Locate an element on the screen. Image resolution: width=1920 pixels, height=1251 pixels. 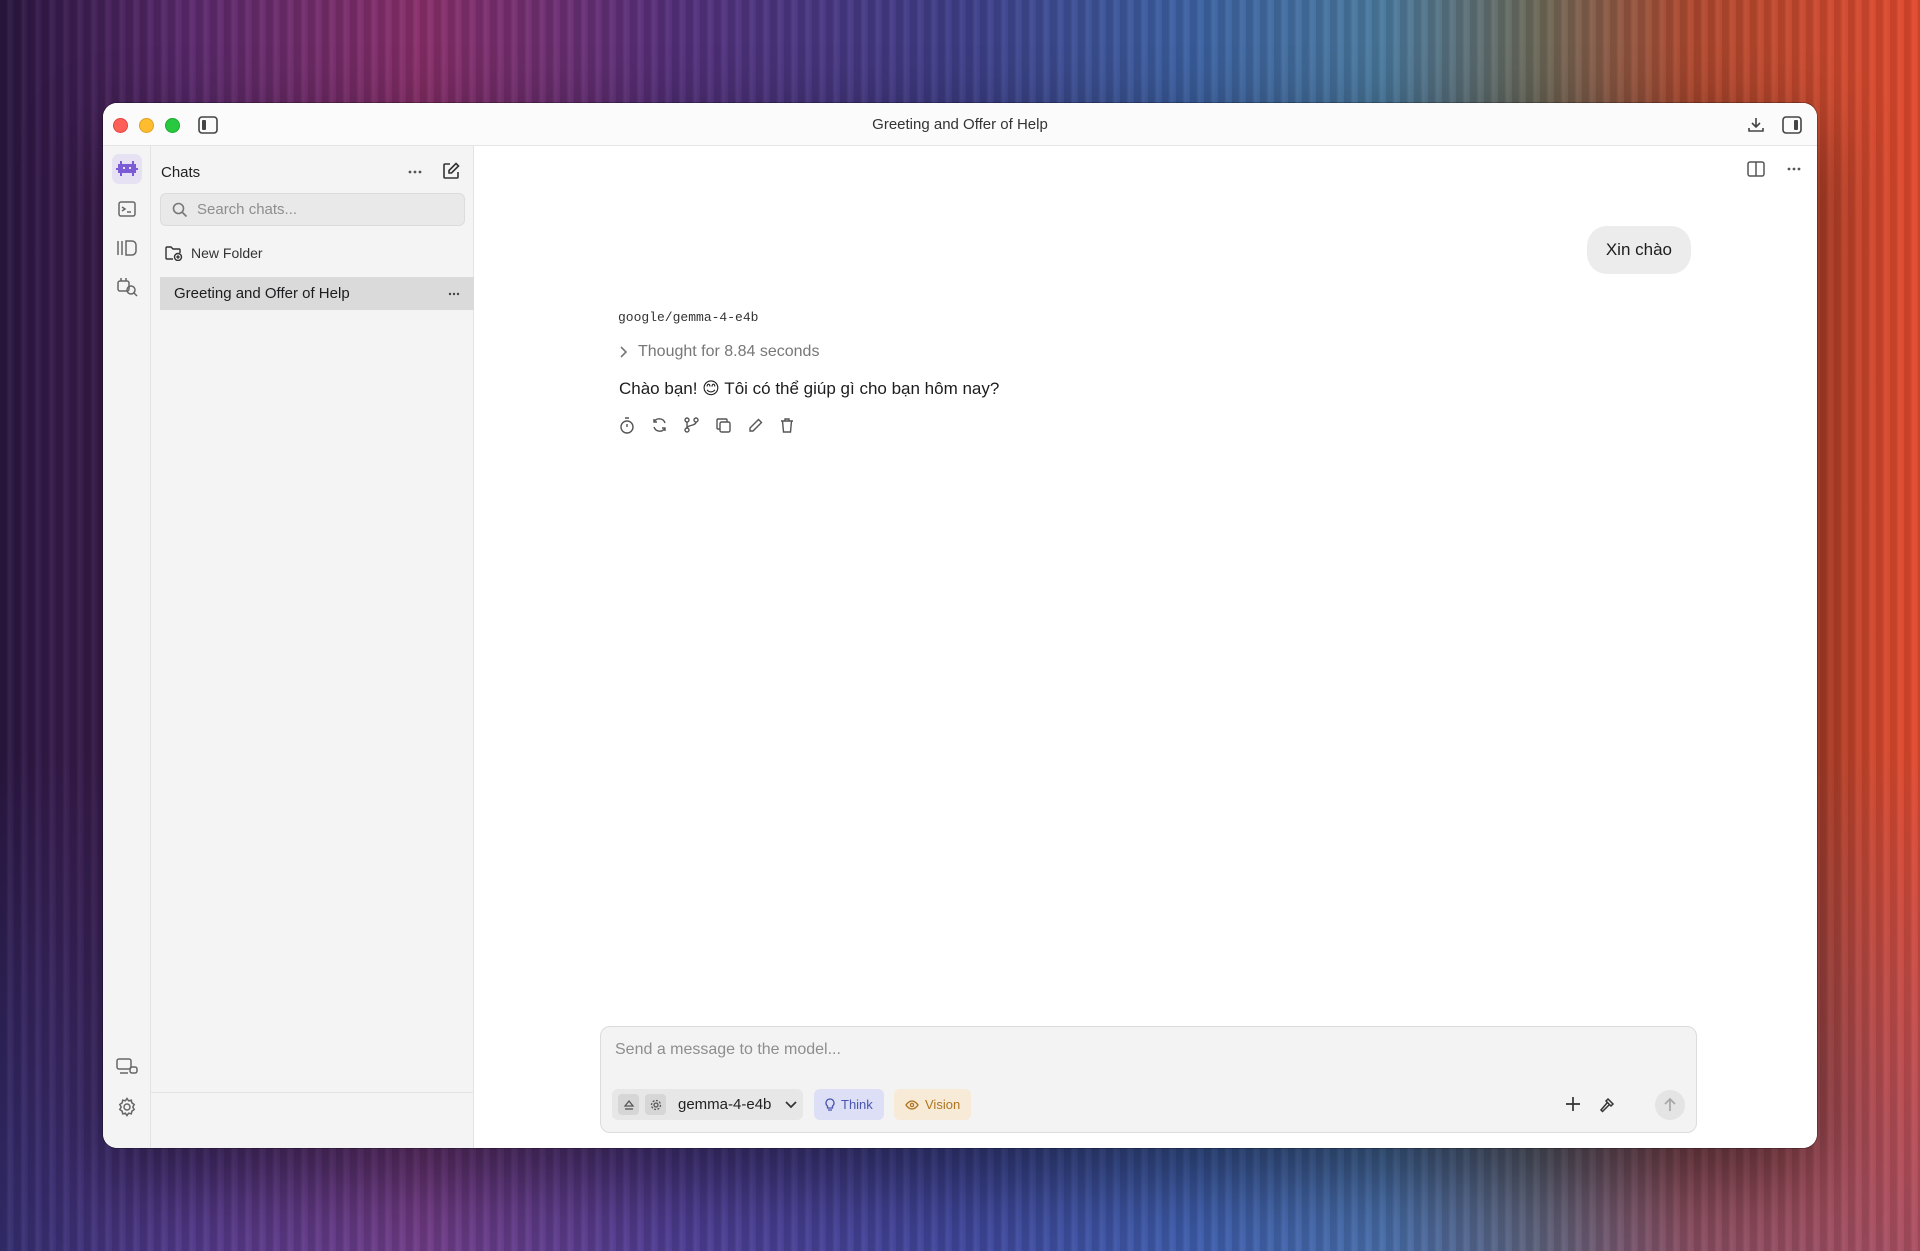
lightbulb-icon is located at coordinates (830, 1104).